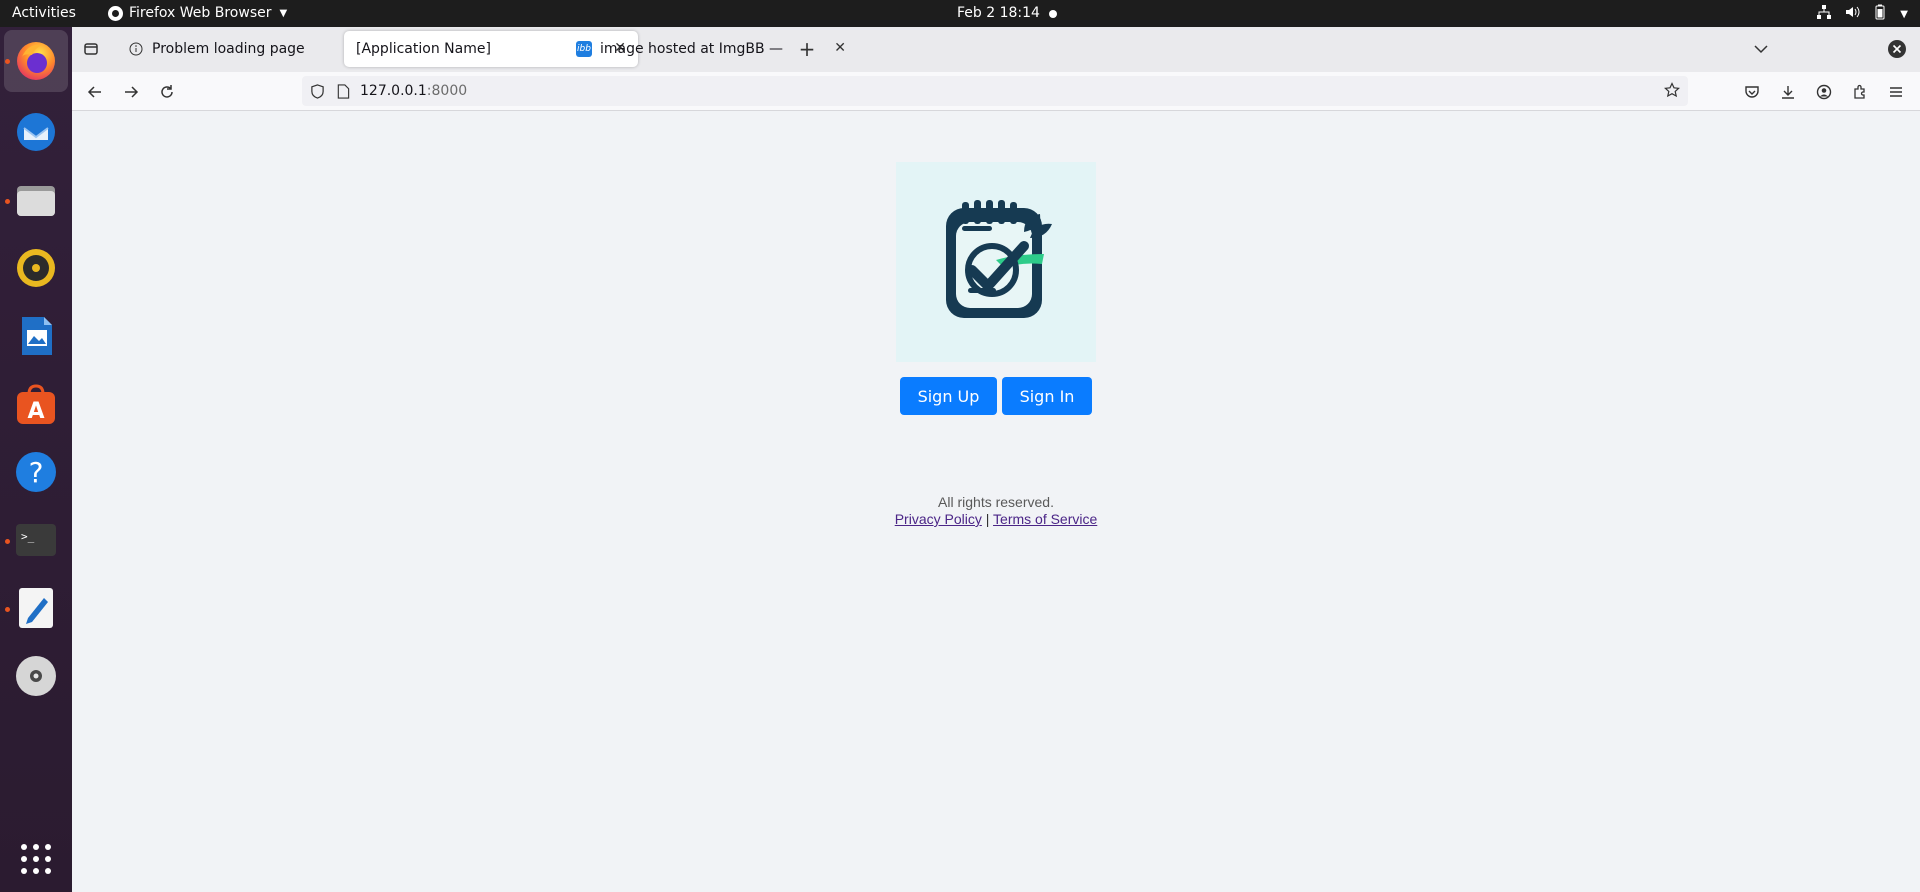  I want to click on writer-icon, so click(37, 336).